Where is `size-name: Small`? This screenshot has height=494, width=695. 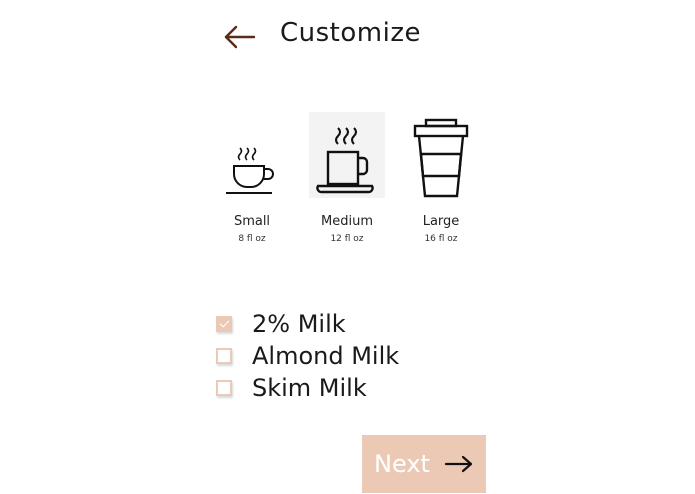 size-name: Small is located at coordinates (252, 221).